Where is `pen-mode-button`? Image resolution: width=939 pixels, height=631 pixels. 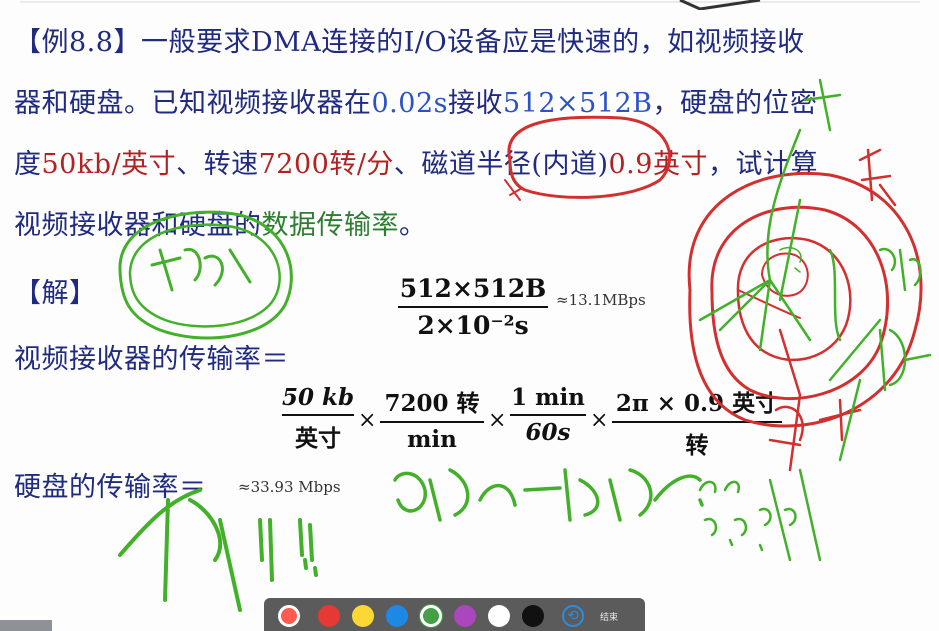 pen-mode-button is located at coordinates (289, 616).